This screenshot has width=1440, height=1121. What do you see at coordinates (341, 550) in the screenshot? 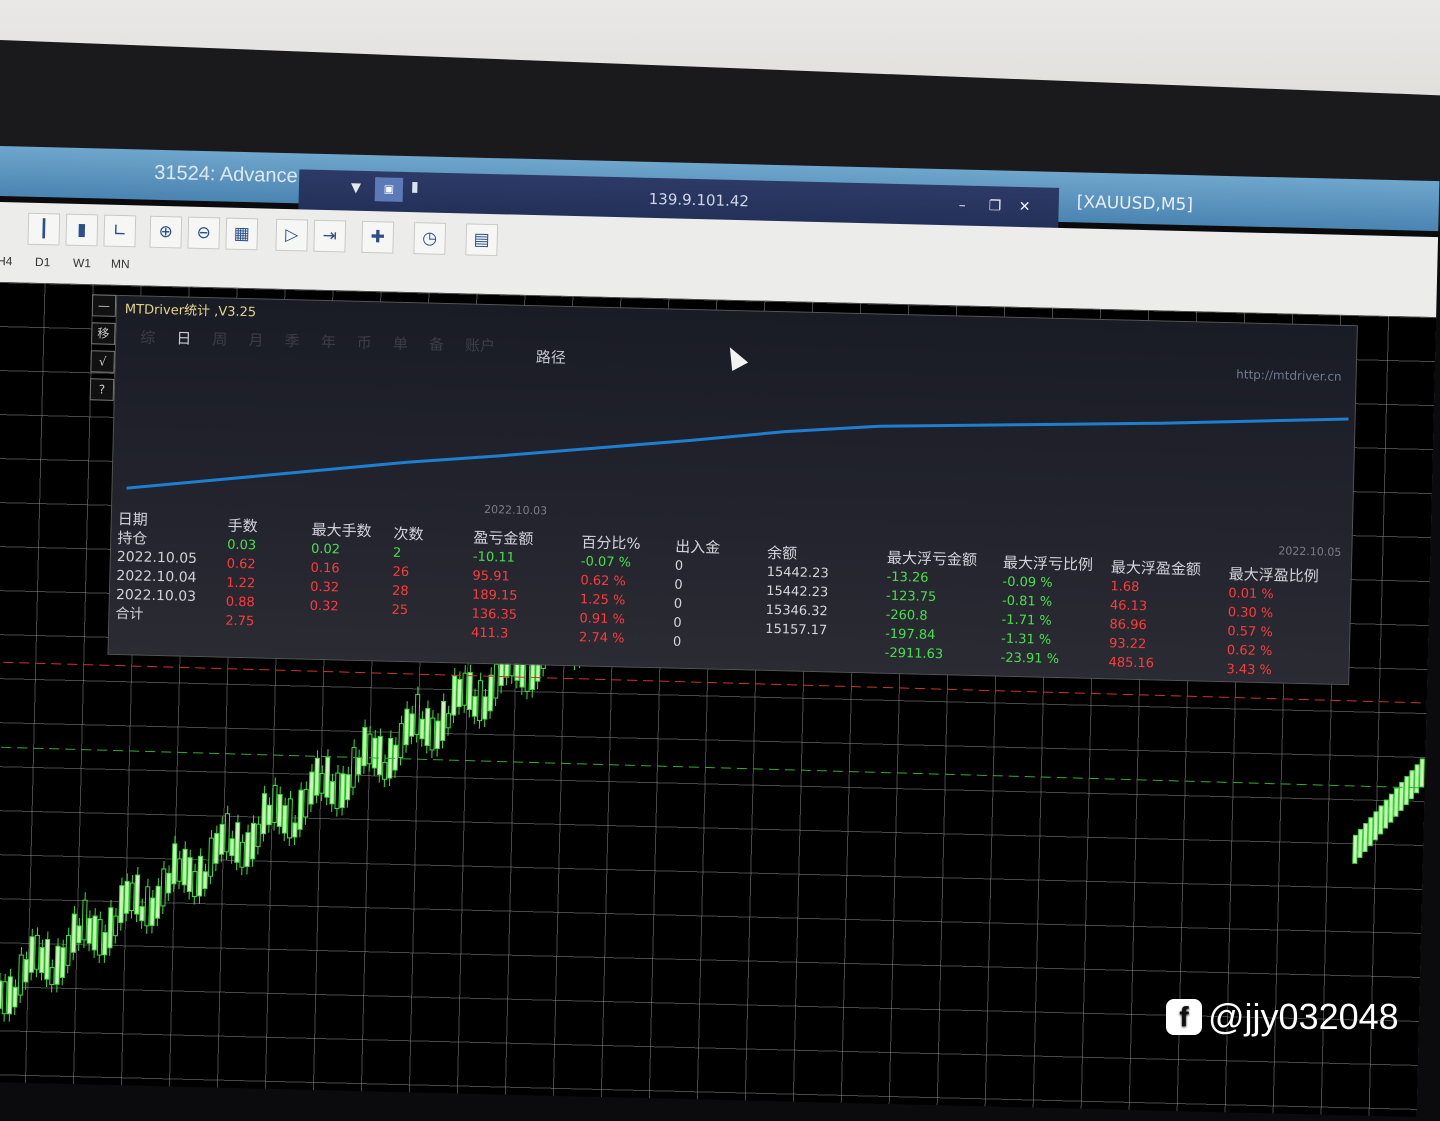
I see `max-lots-value: 0.02` at bounding box center [341, 550].